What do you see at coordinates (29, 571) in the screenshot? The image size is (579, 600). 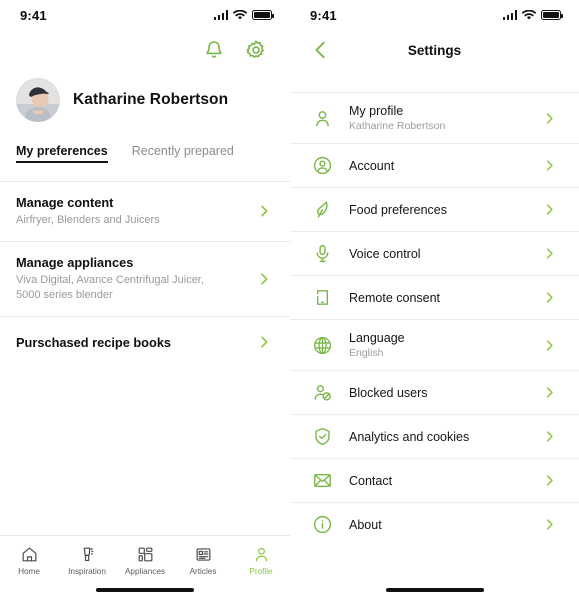 I see `nav-label: Home` at bounding box center [29, 571].